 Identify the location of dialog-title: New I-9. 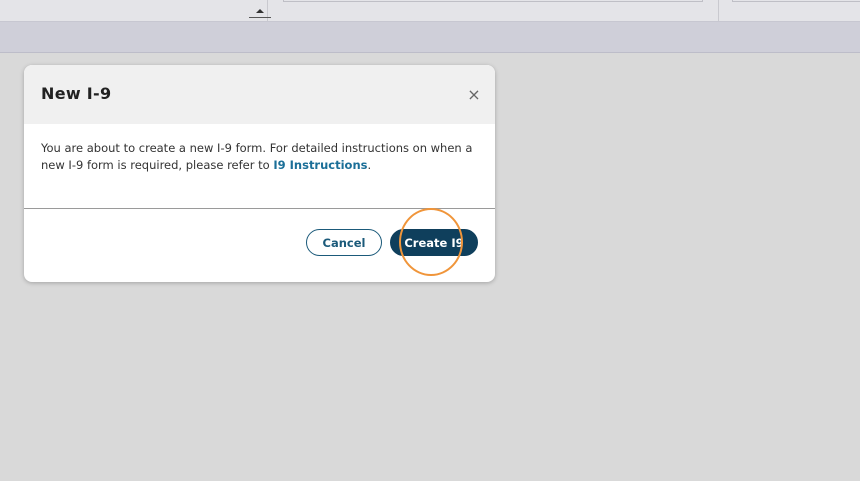
(76, 93).